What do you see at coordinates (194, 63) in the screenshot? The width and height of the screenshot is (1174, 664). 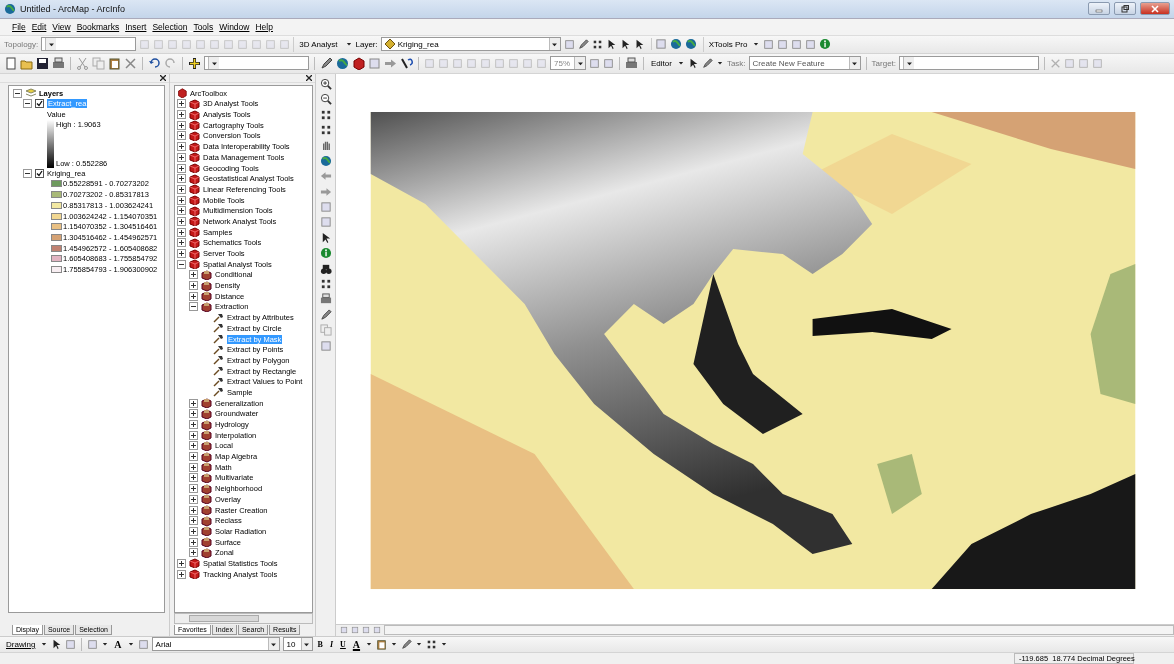 I see `plus-icon` at bounding box center [194, 63].